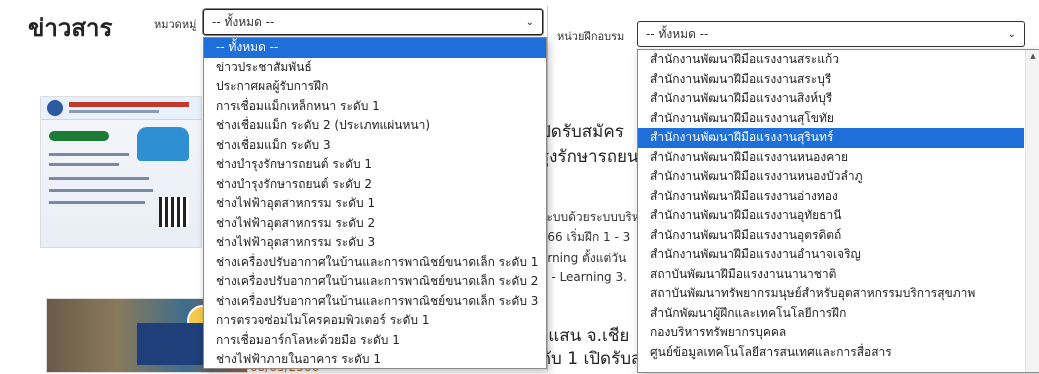 The height and width of the screenshot is (374, 1039). What do you see at coordinates (1032, 211) in the screenshot?
I see `unit-list-scrollbar: ▲` at bounding box center [1032, 211].